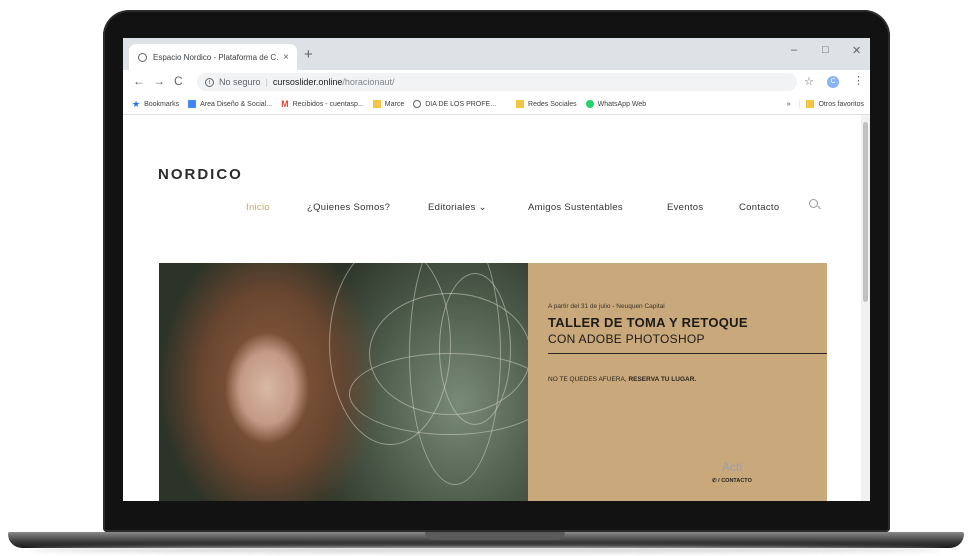  What do you see at coordinates (841, 104) in the screenshot?
I see `other-bookmarks: Otros favoritos` at bounding box center [841, 104].